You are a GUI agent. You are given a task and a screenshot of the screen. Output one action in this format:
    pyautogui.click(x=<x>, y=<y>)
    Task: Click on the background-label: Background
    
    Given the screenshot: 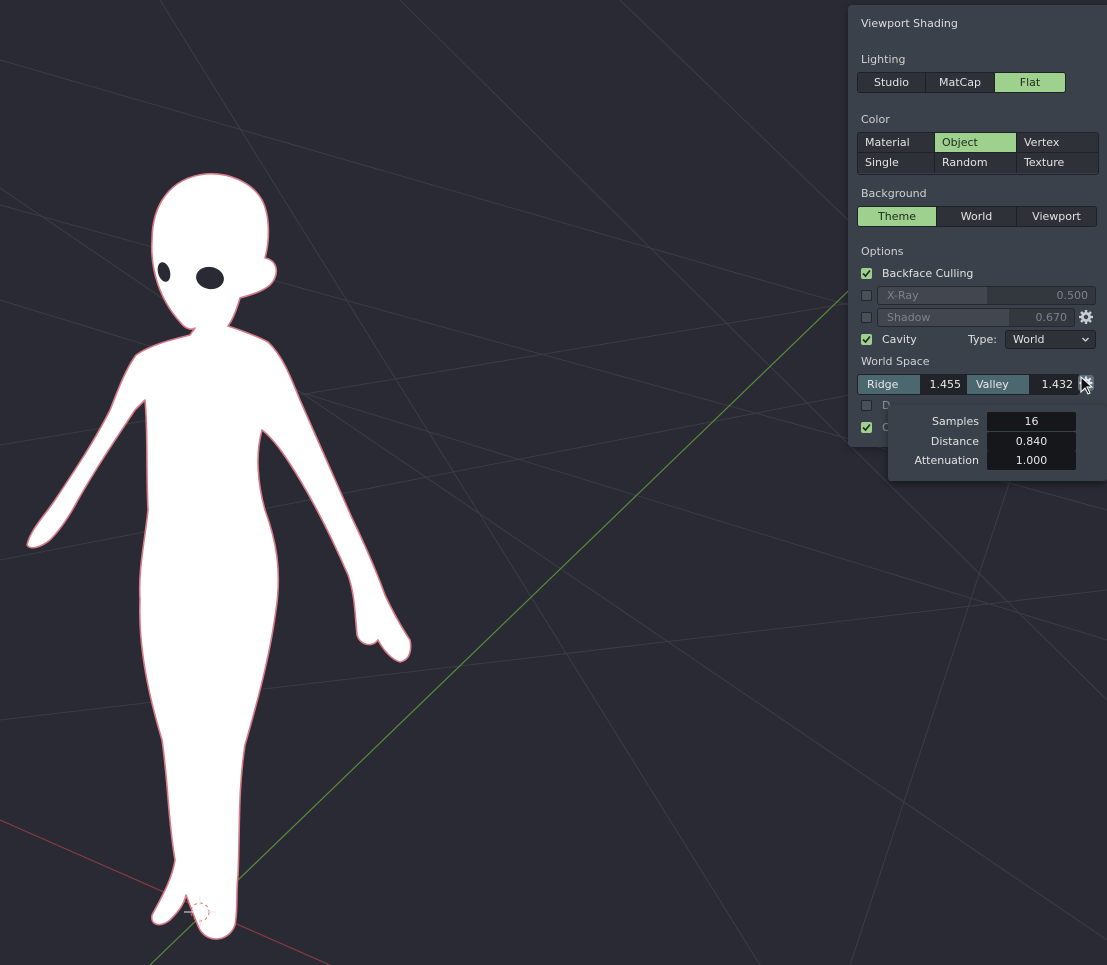 What is the action you would take?
    pyautogui.click(x=894, y=193)
    